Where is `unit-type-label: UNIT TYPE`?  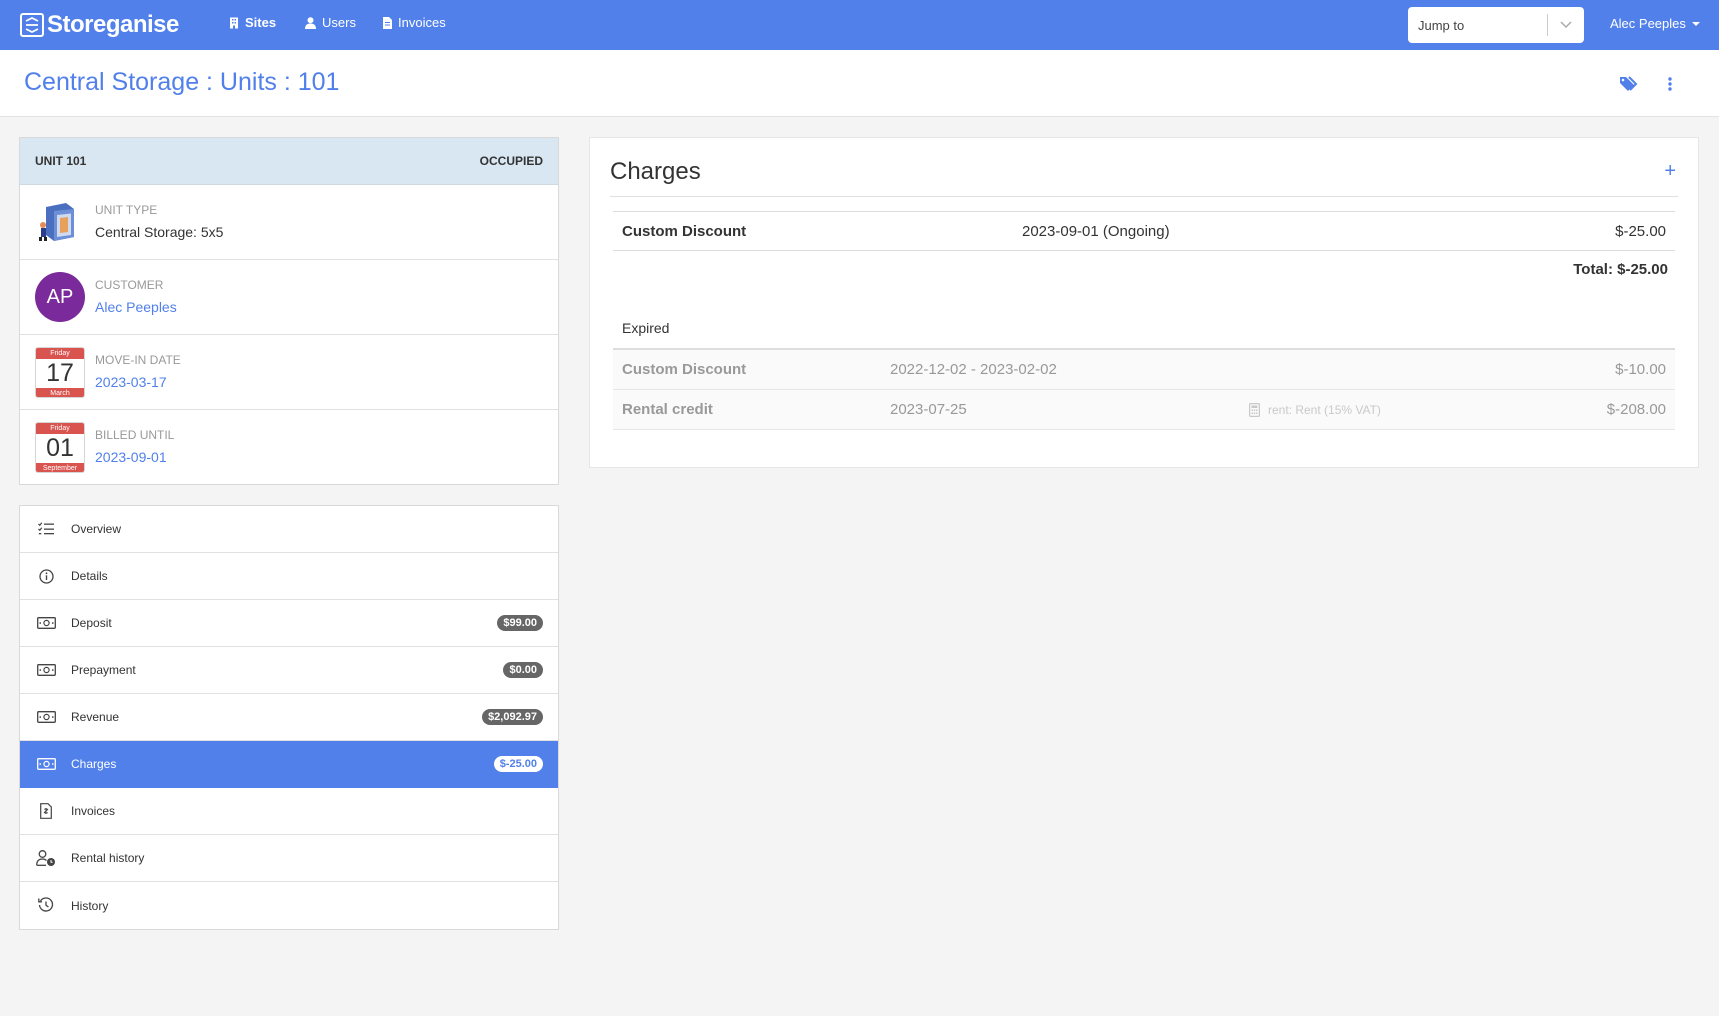 unit-type-label: UNIT TYPE is located at coordinates (126, 210).